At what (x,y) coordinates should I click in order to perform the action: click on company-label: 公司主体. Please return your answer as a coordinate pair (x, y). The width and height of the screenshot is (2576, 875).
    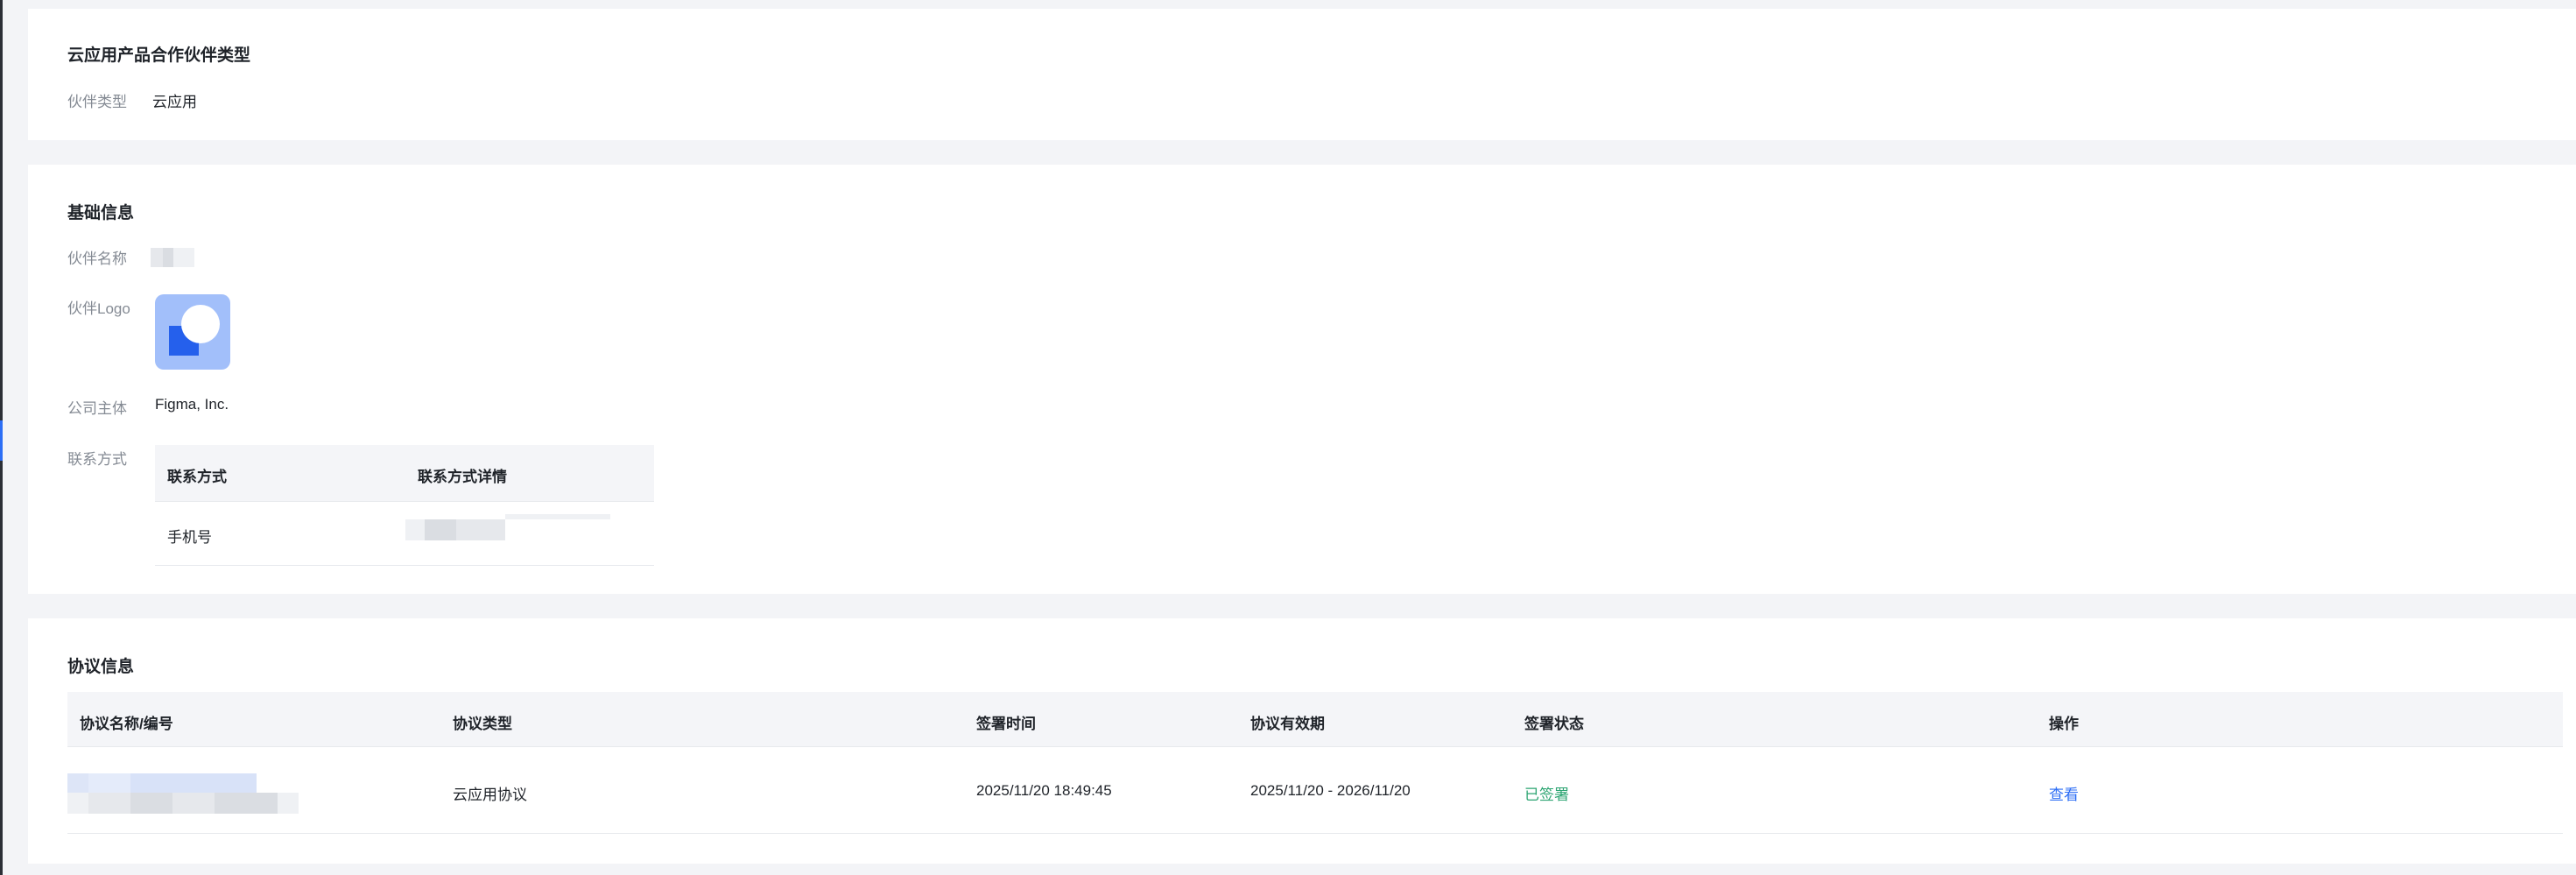
    Looking at the image, I should click on (97, 408).